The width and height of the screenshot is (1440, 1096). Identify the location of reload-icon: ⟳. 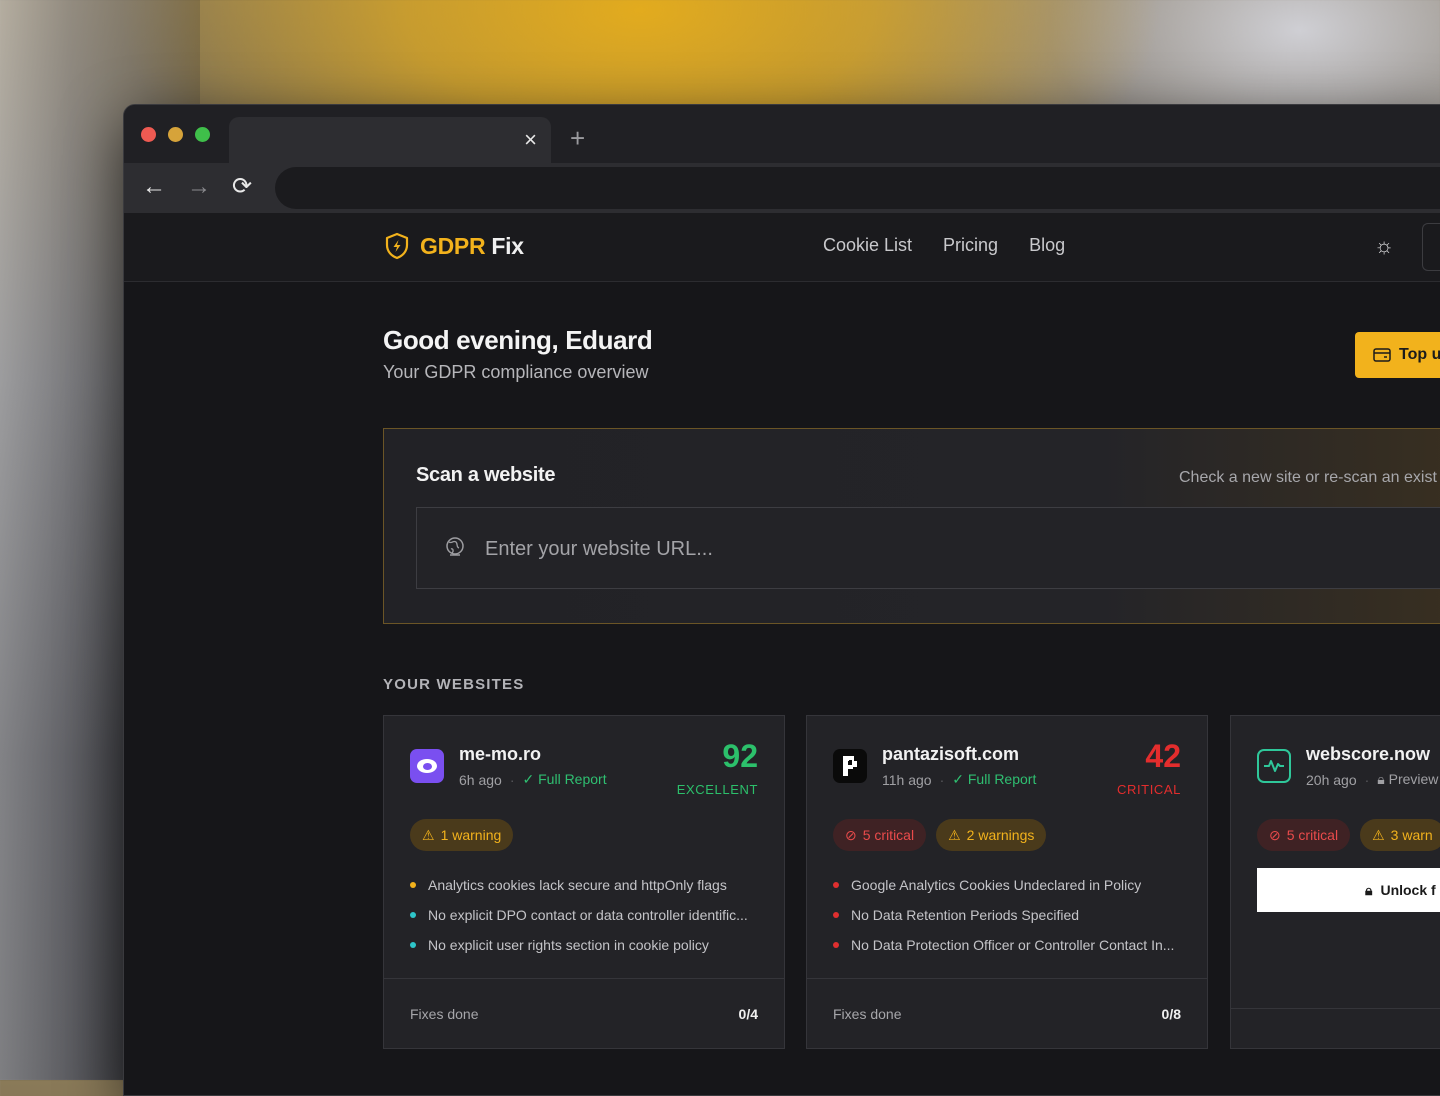
(242, 187).